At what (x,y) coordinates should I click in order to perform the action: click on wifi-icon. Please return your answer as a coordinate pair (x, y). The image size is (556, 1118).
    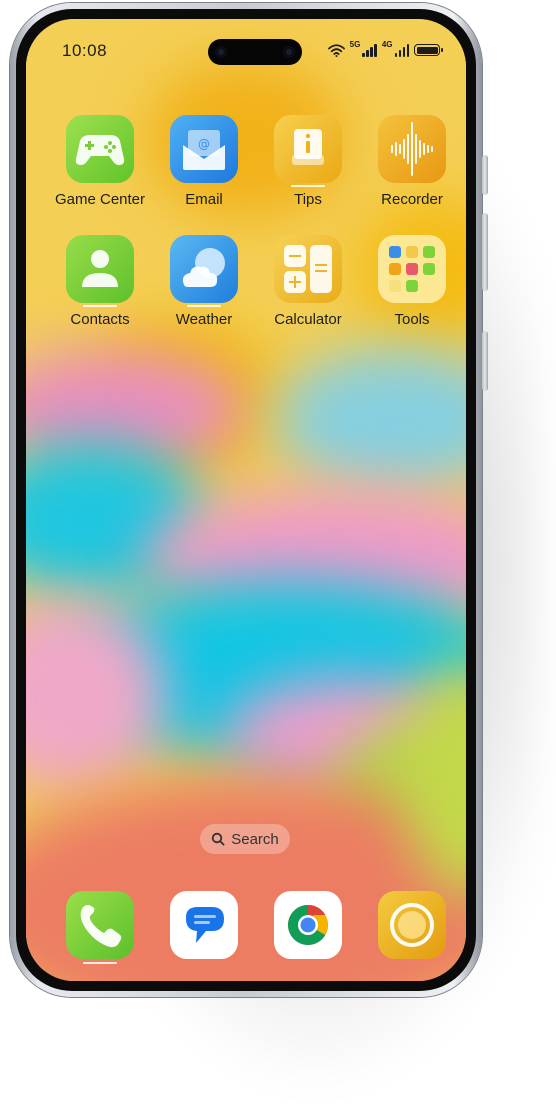
    Looking at the image, I should click on (336, 50).